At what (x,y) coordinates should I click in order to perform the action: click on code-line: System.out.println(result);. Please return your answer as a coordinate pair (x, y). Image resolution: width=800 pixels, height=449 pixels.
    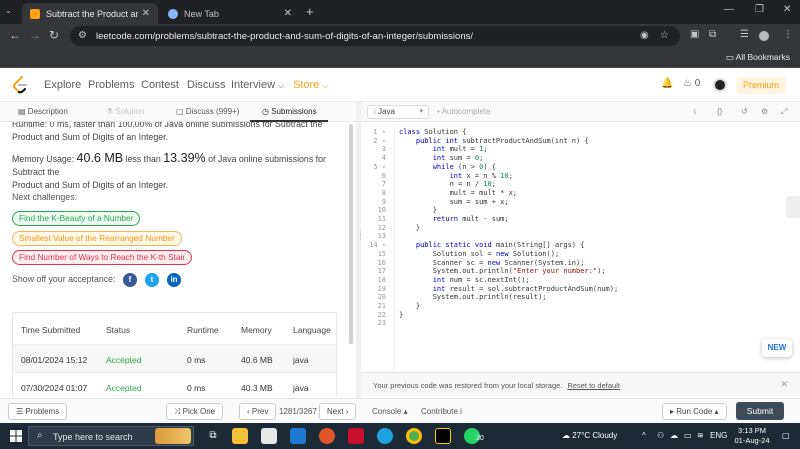
    Looking at the image, I should click on (473, 297).